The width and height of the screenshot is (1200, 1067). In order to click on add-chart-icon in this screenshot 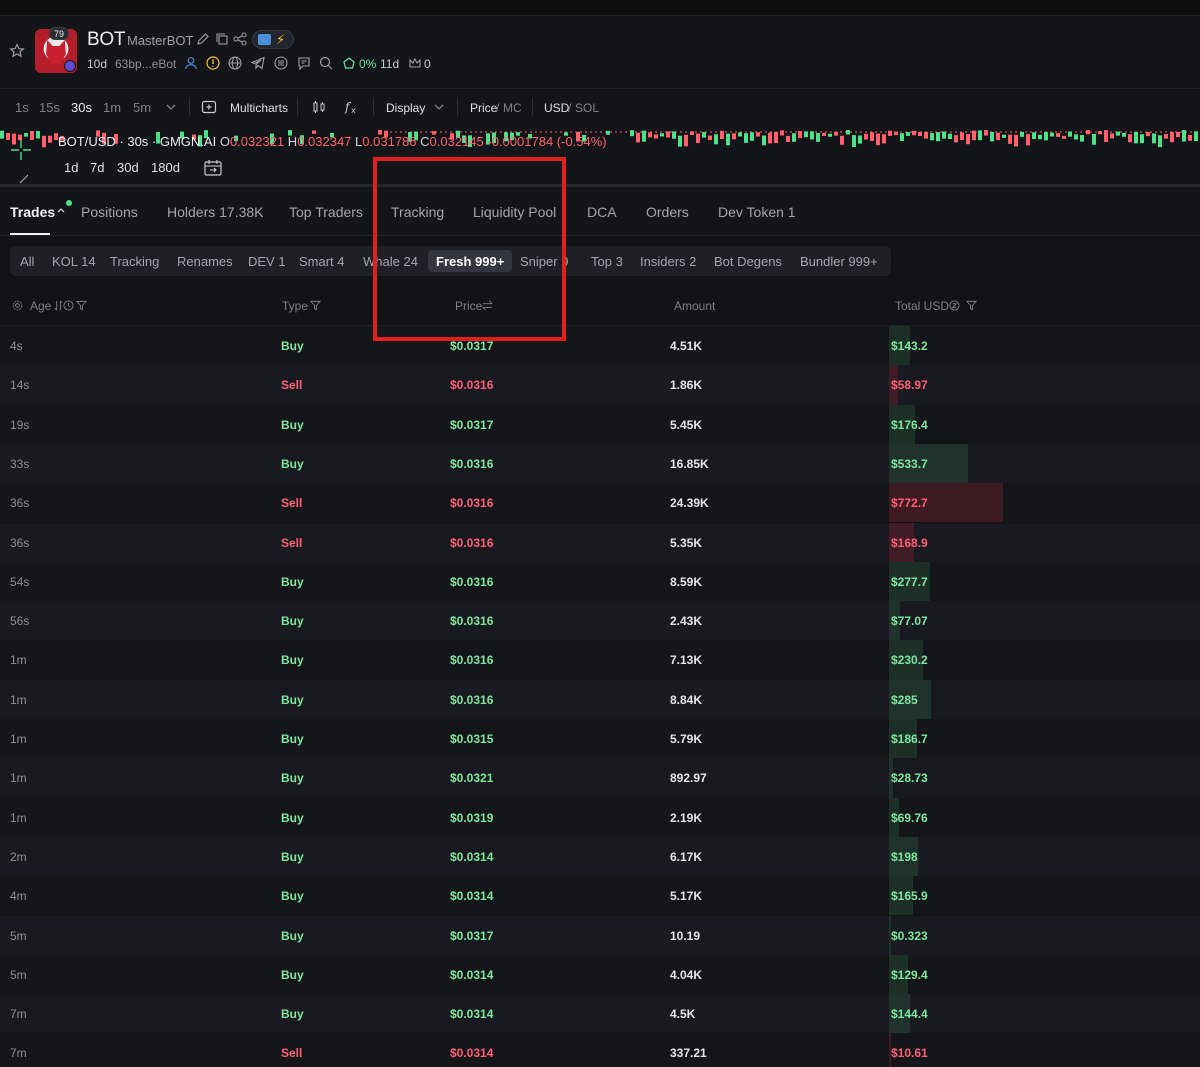, I will do `click(209, 107)`.